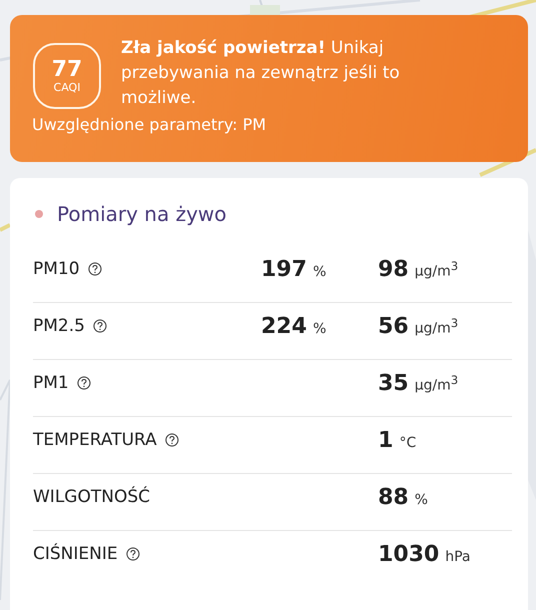 The height and width of the screenshot is (610, 536). Describe the element at coordinates (95, 440) in the screenshot. I see `parameter-label: TEMPERATURA` at that location.